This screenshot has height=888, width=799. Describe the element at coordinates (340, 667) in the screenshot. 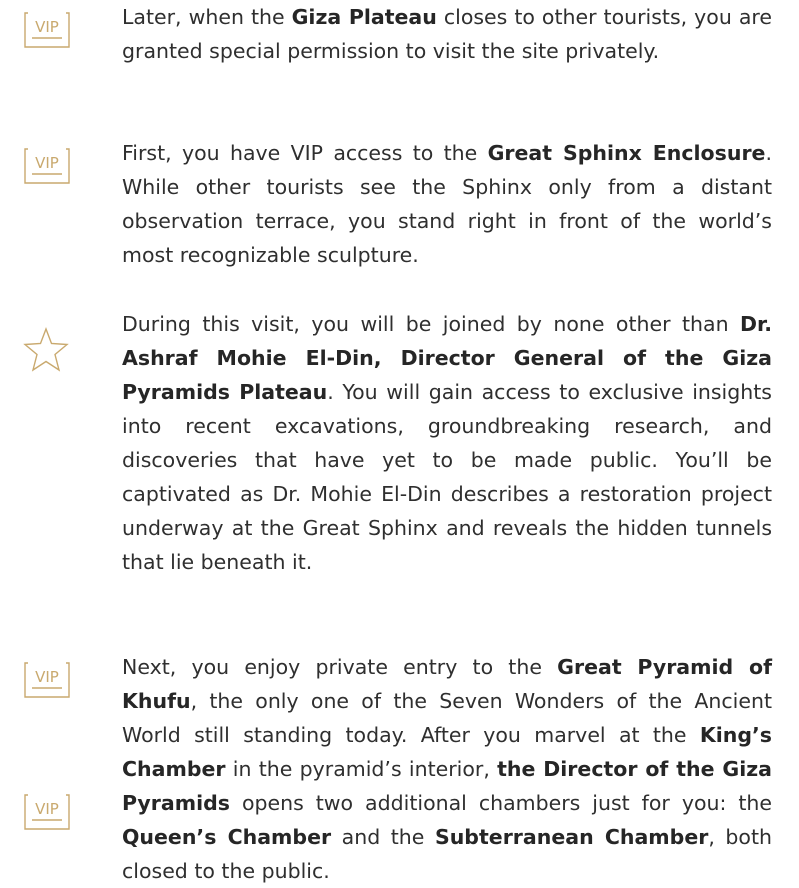

I see `body-text: Next, you enjoy private entry to the` at that location.